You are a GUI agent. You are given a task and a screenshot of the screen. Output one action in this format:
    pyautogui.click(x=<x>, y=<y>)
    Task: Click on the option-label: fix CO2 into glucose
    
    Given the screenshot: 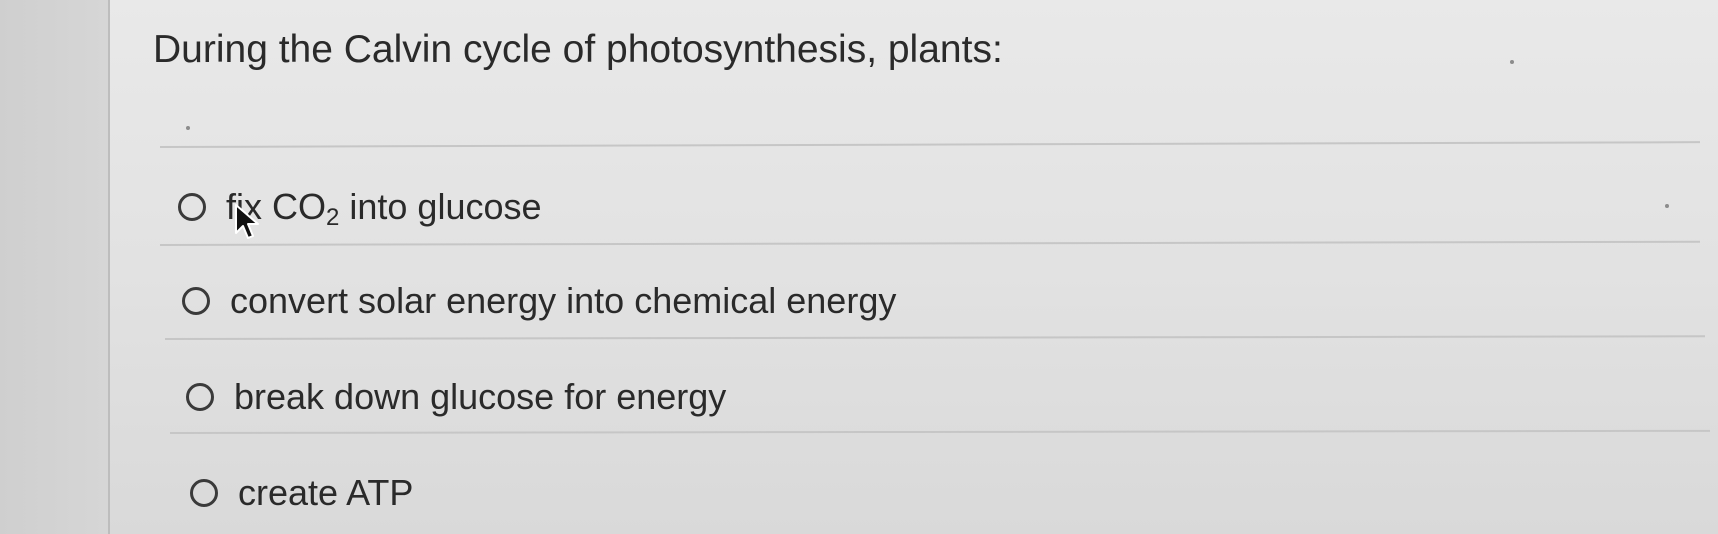 What is the action you would take?
    pyautogui.click(x=384, y=208)
    